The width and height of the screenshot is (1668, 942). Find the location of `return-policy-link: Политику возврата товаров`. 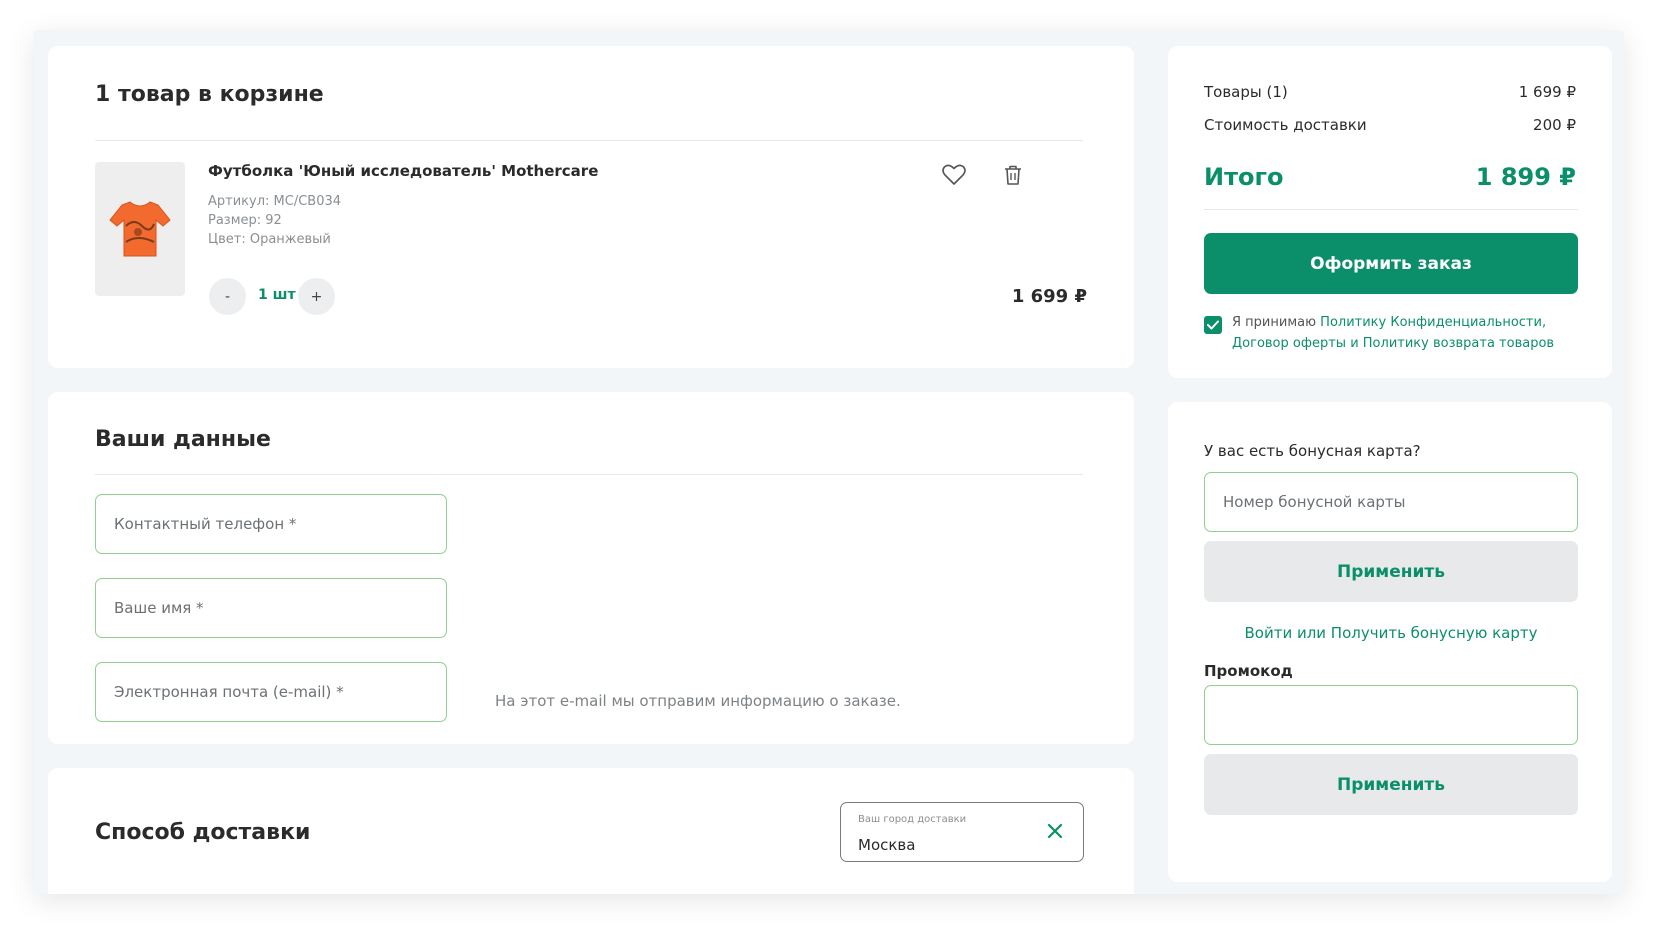

return-policy-link: Политику возврата товаров is located at coordinates (1458, 343).